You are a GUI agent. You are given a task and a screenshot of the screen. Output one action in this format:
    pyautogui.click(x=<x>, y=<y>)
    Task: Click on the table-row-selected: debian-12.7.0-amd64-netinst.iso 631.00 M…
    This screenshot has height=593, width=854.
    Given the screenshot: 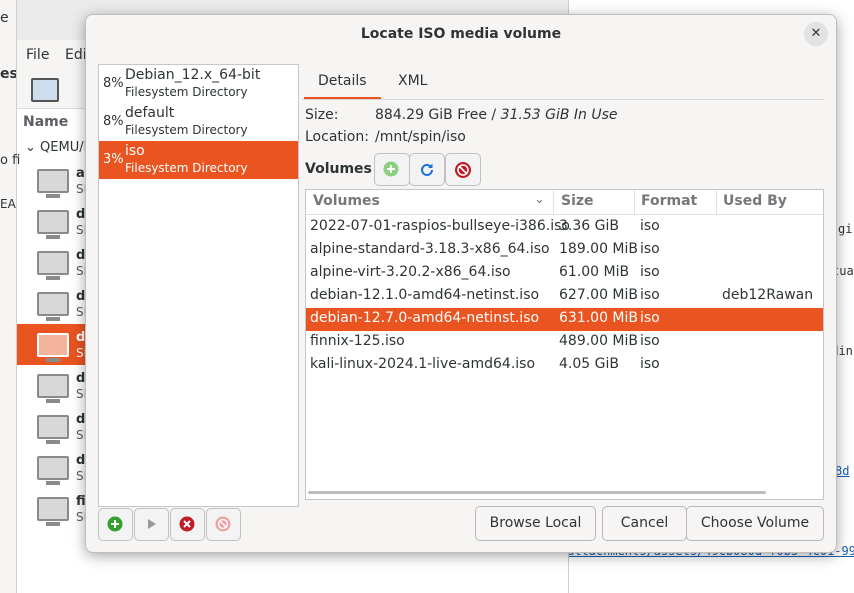 What is the action you would take?
    pyautogui.click(x=564, y=319)
    